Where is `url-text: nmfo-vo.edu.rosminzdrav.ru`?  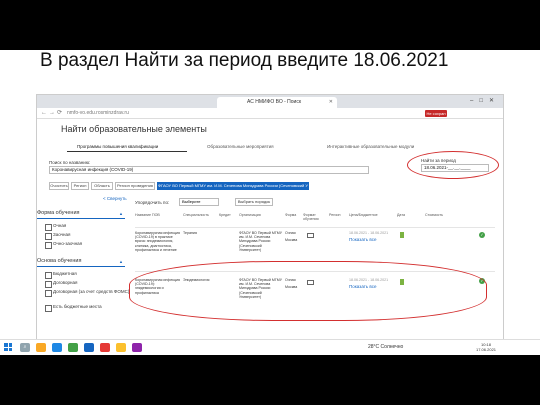 url-text: nmfo-vo.edu.rosminzdrav.ru is located at coordinates (98, 113).